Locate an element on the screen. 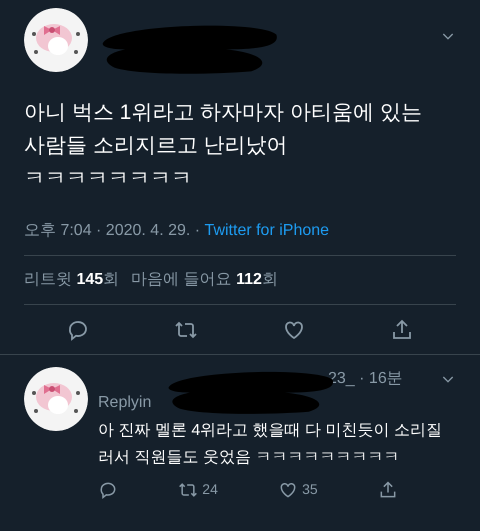 The height and width of the screenshot is (531, 480). like-count: 35 is located at coordinates (310, 489).